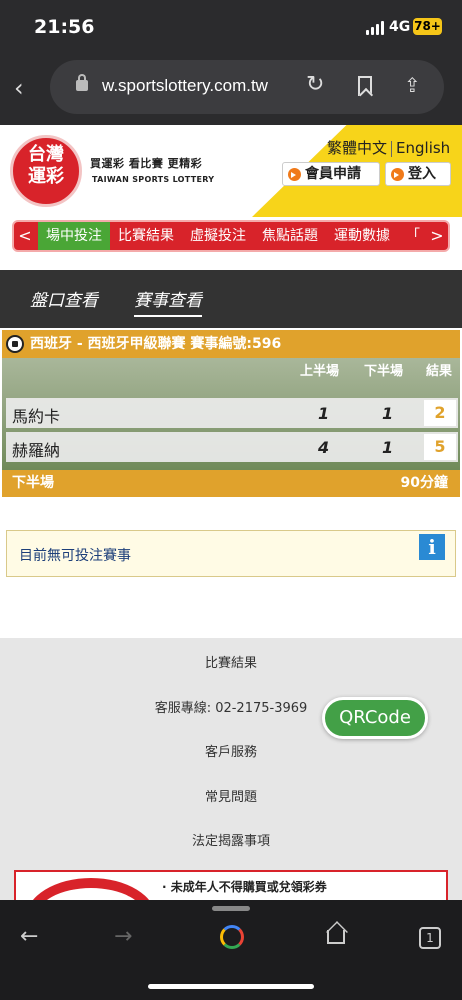  Describe the element at coordinates (33, 483) in the screenshot. I see `match-period: 下半場` at that location.